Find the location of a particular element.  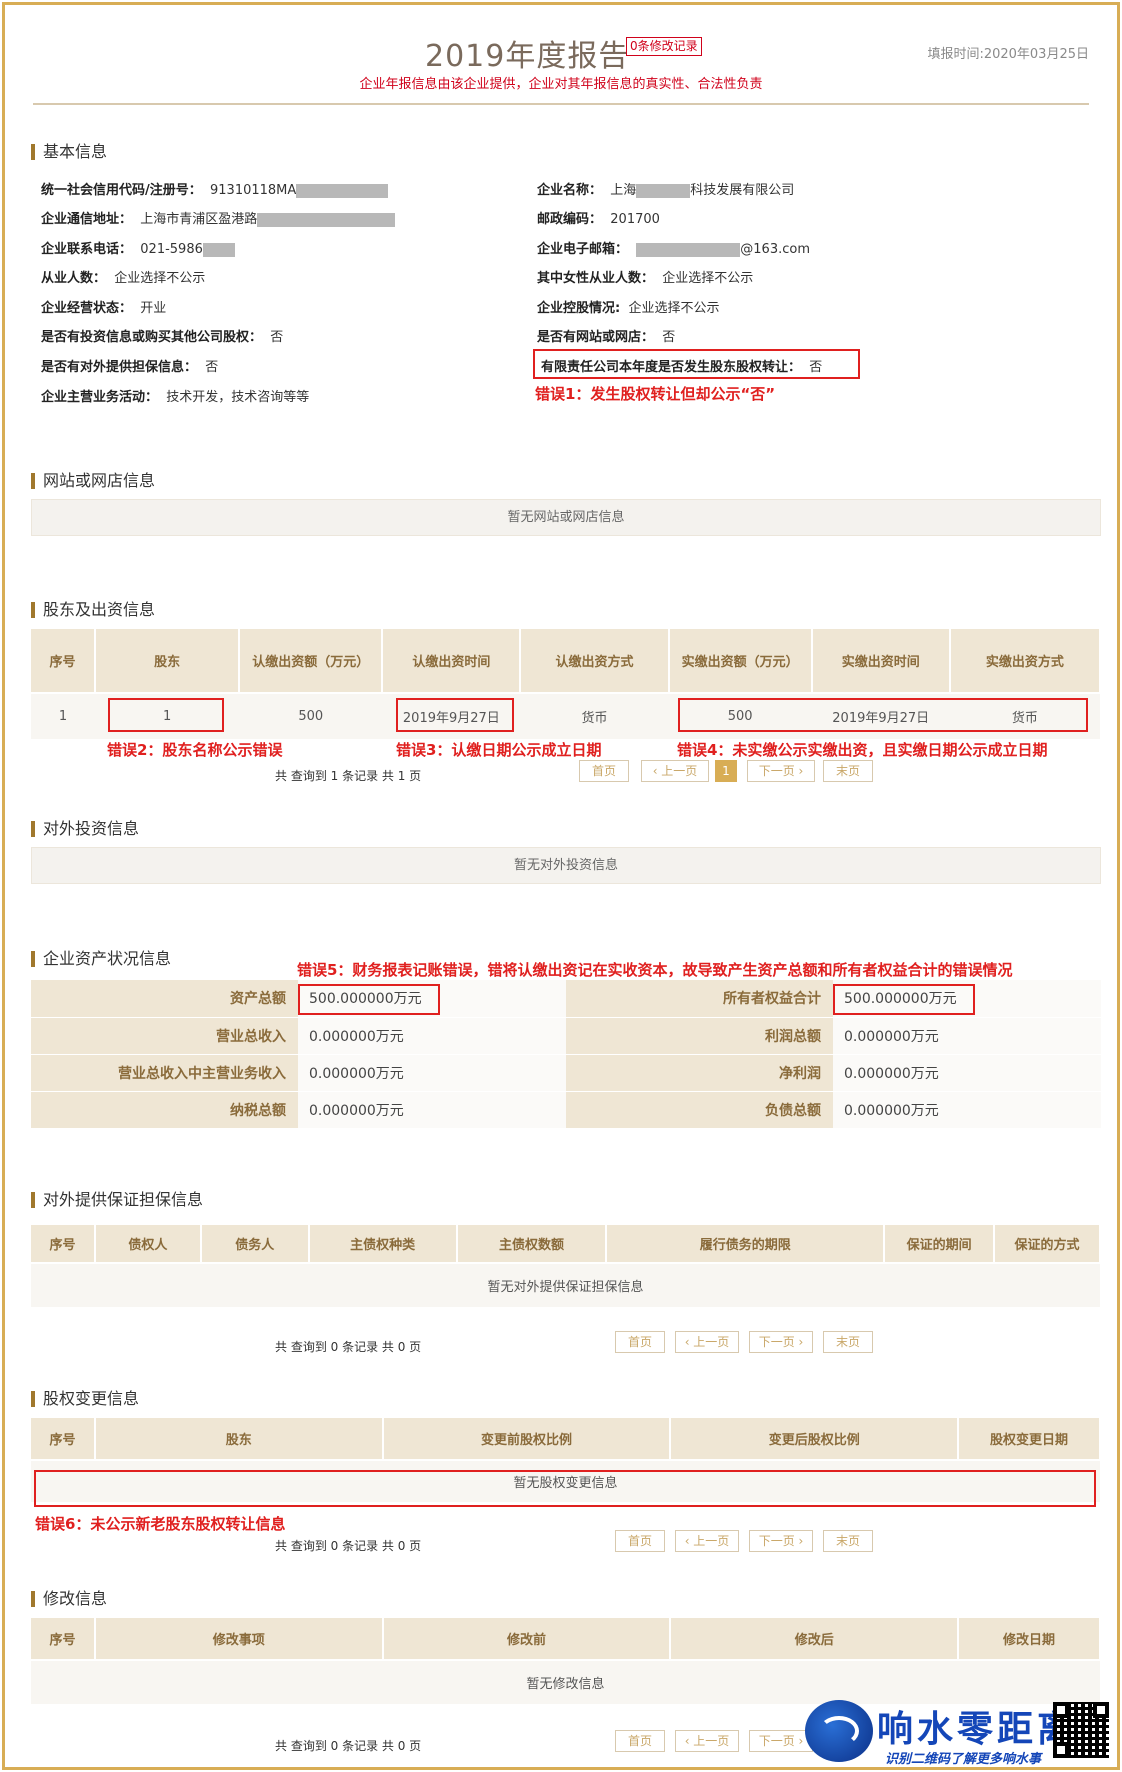

field-company-name: 企业名称： 上海 科技发展有限公司 is located at coordinates (666, 190).